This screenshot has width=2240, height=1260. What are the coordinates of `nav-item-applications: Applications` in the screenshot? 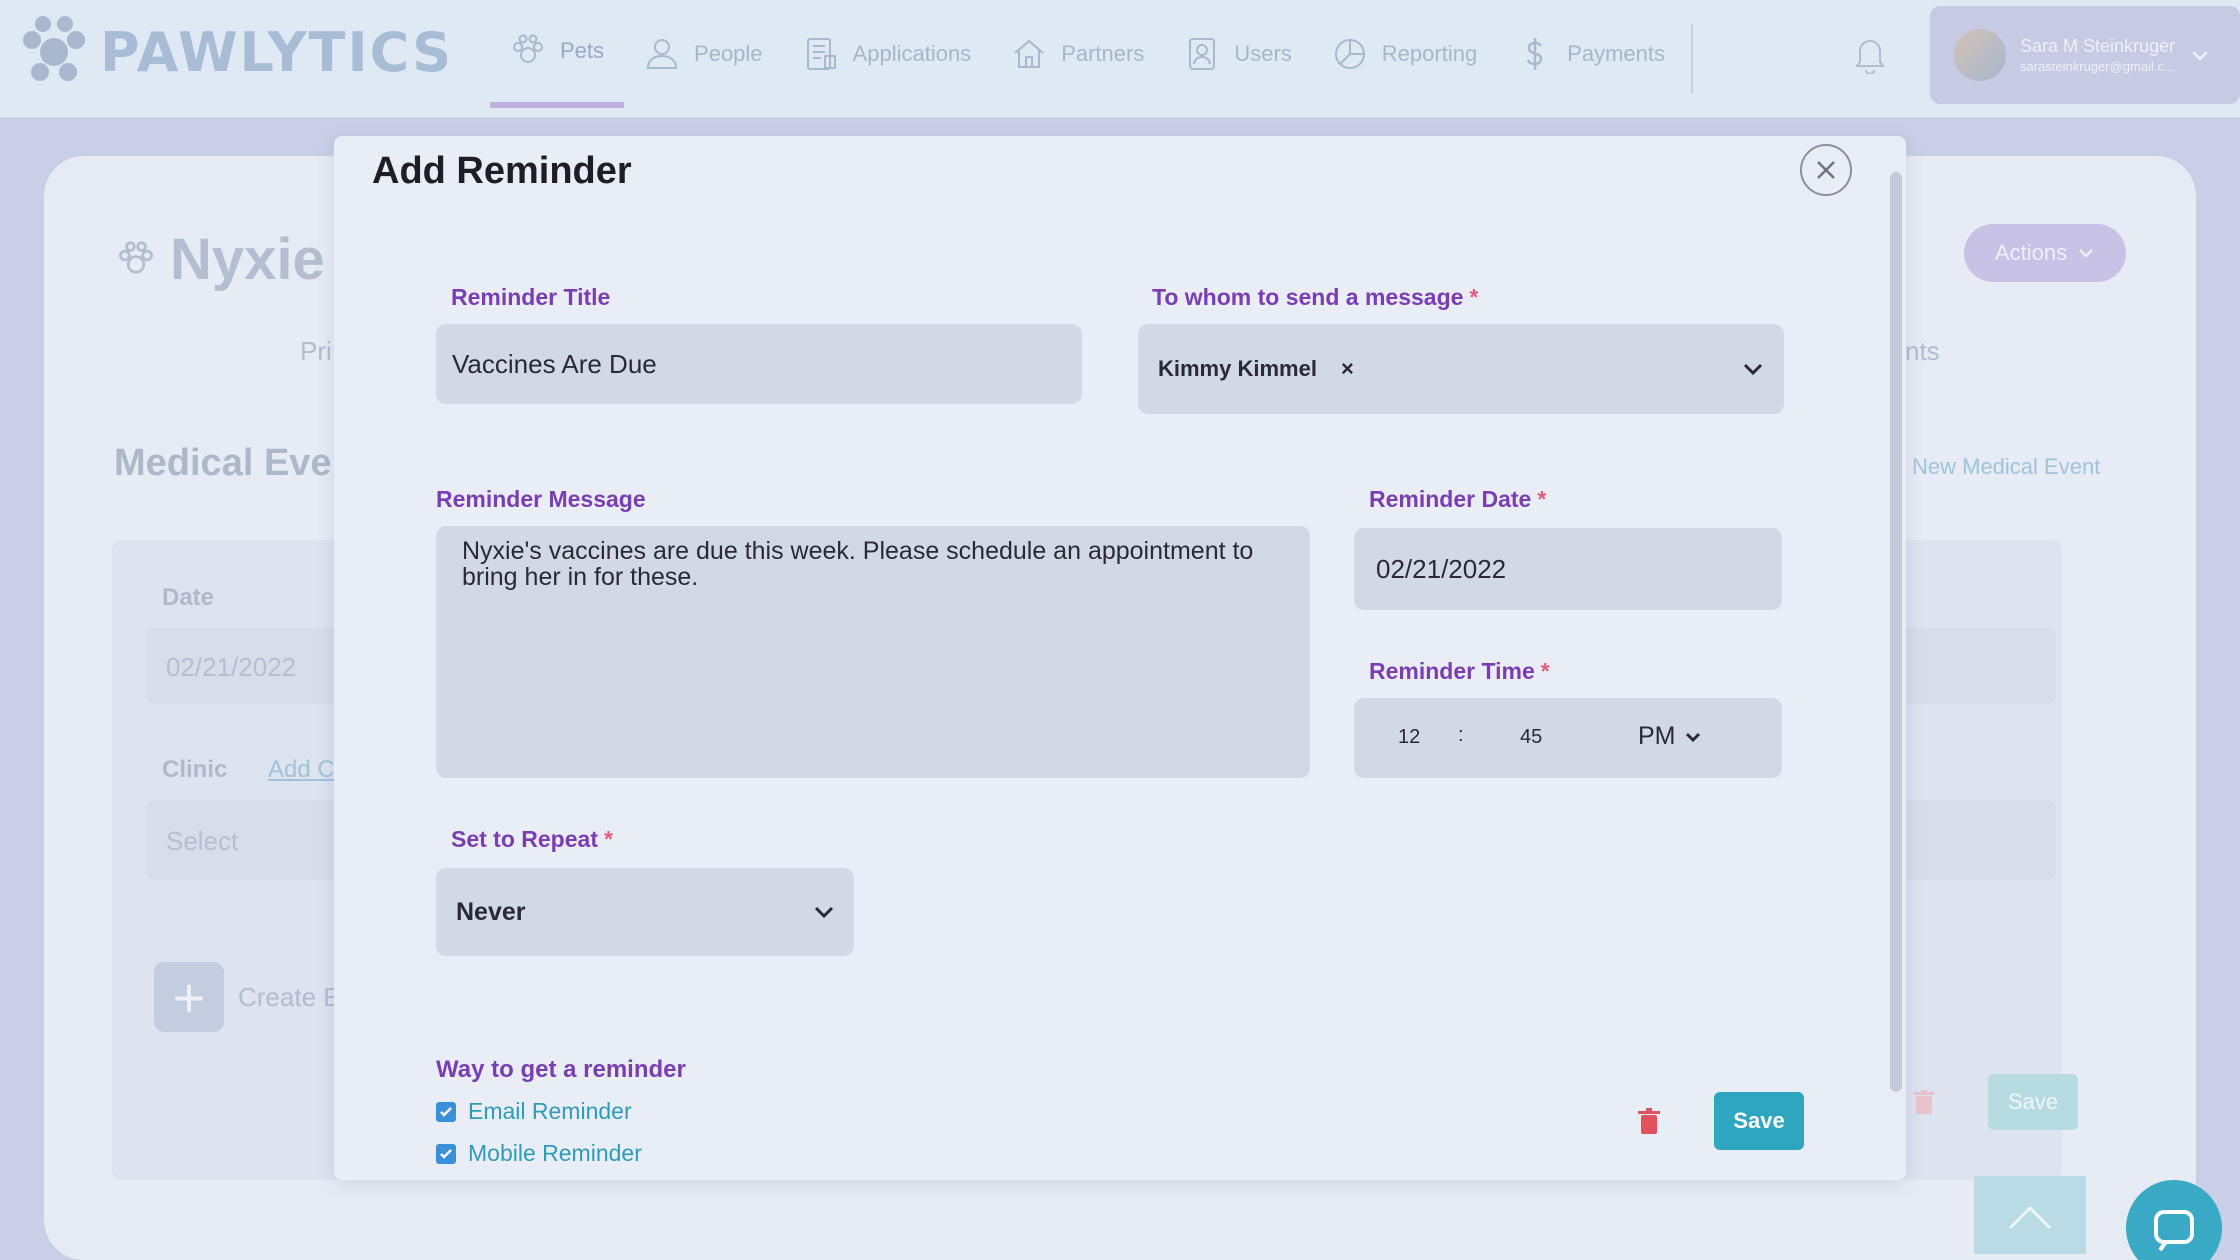 It's located at (887, 54).